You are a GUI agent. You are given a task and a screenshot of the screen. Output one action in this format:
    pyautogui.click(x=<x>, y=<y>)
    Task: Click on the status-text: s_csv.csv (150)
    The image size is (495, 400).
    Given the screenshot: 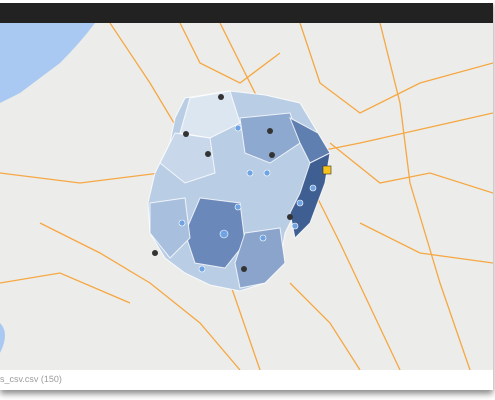 What is the action you would take?
    pyautogui.click(x=31, y=379)
    